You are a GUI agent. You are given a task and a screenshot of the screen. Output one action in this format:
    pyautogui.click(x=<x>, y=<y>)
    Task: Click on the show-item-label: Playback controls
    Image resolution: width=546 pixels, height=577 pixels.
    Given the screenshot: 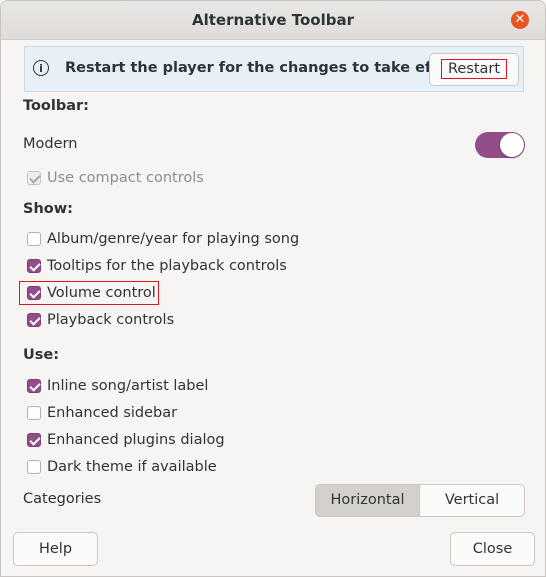 What is the action you would take?
    pyautogui.click(x=111, y=320)
    